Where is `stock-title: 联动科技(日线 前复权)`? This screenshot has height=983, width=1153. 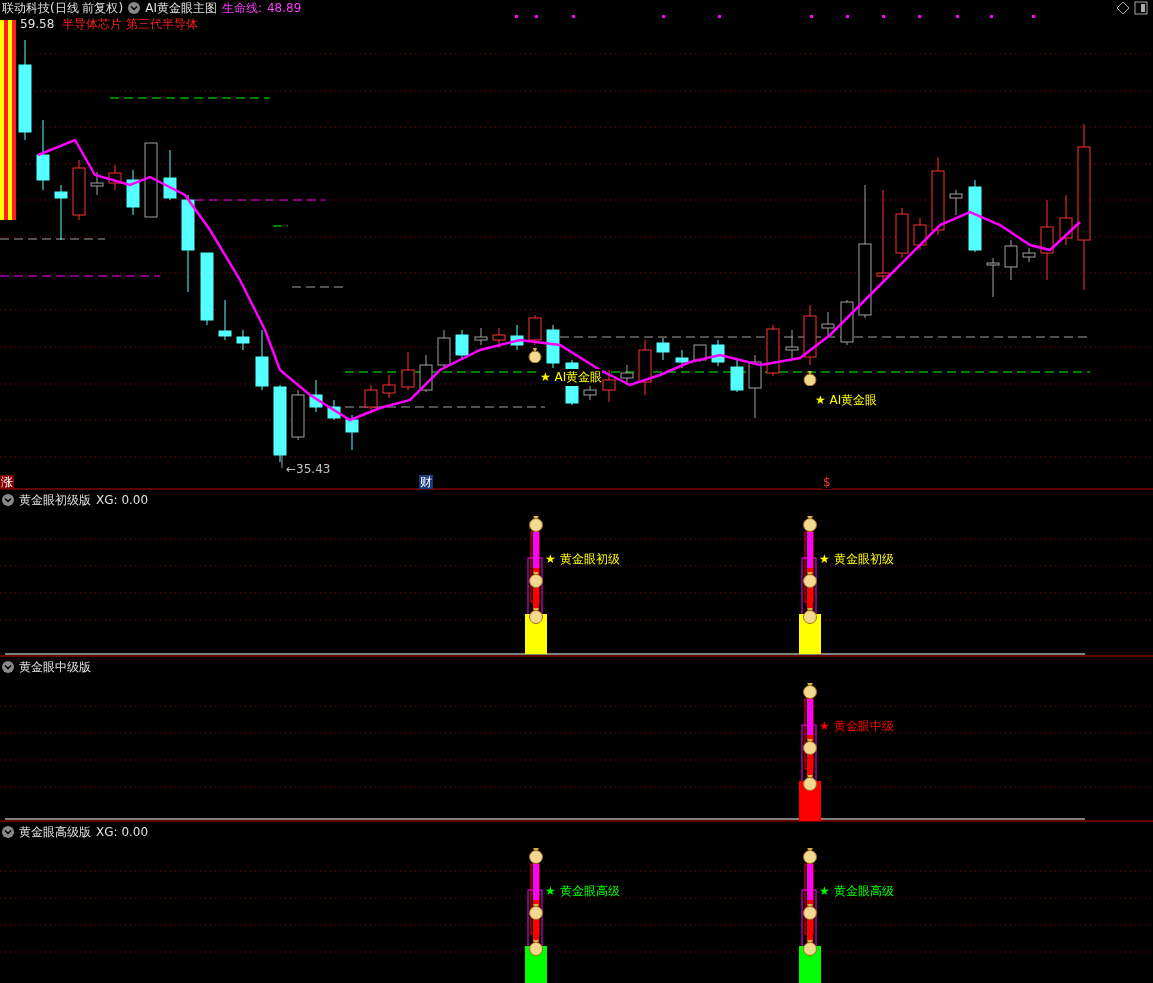 stock-title: 联动科技(日线 前复权) is located at coordinates (63, 8).